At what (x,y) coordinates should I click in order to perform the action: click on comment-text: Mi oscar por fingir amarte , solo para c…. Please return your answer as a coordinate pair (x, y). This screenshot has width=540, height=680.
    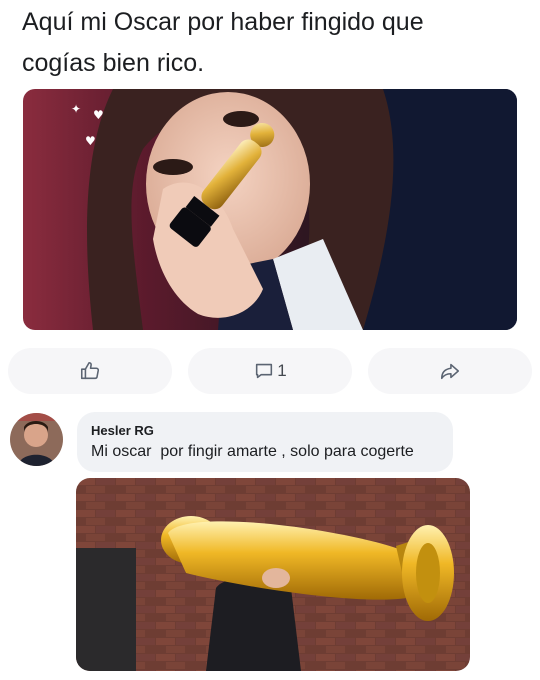
    Looking at the image, I should click on (252, 451).